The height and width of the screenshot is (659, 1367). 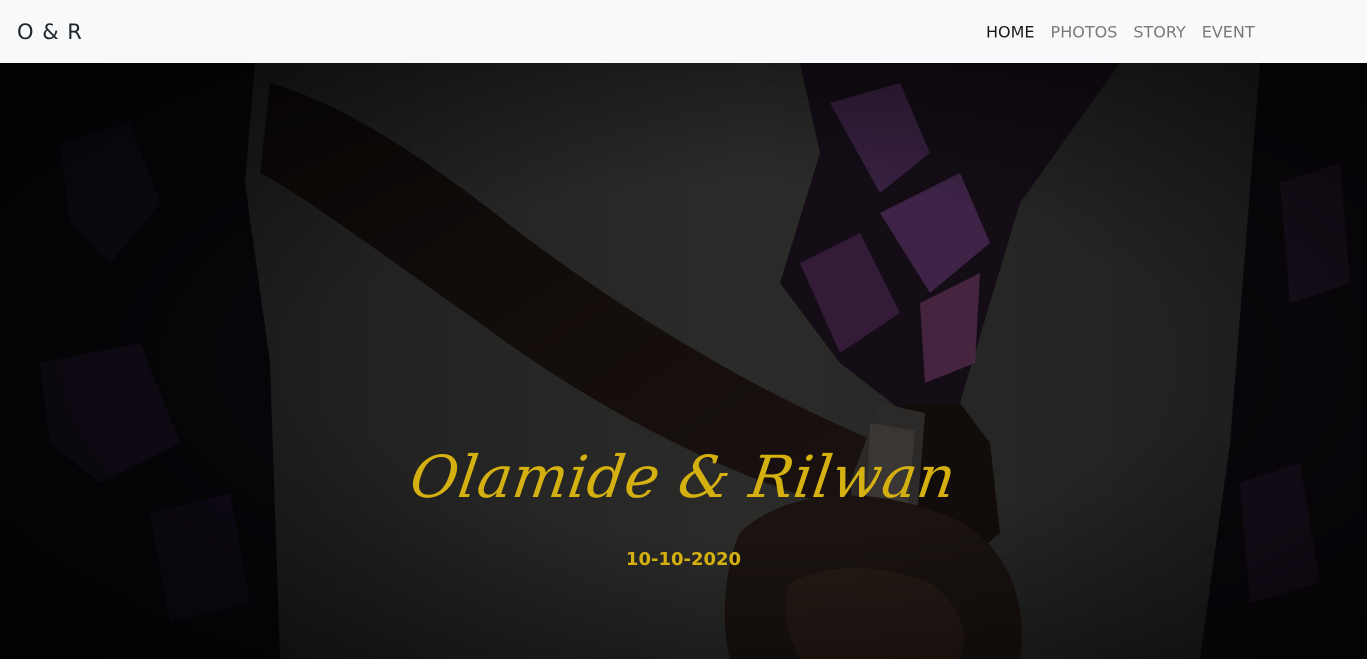 I want to click on nav-link-photos: PHOTOS, so click(x=1084, y=31).